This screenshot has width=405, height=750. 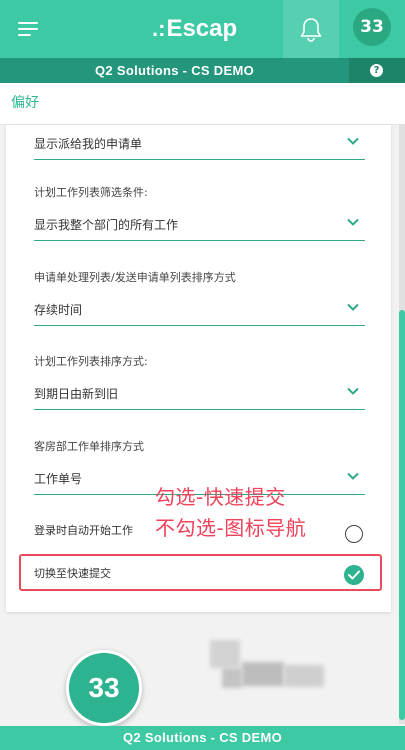 What do you see at coordinates (174, 70) in the screenshot?
I see `site-title: Q2 Solutions - CS DEMO` at bounding box center [174, 70].